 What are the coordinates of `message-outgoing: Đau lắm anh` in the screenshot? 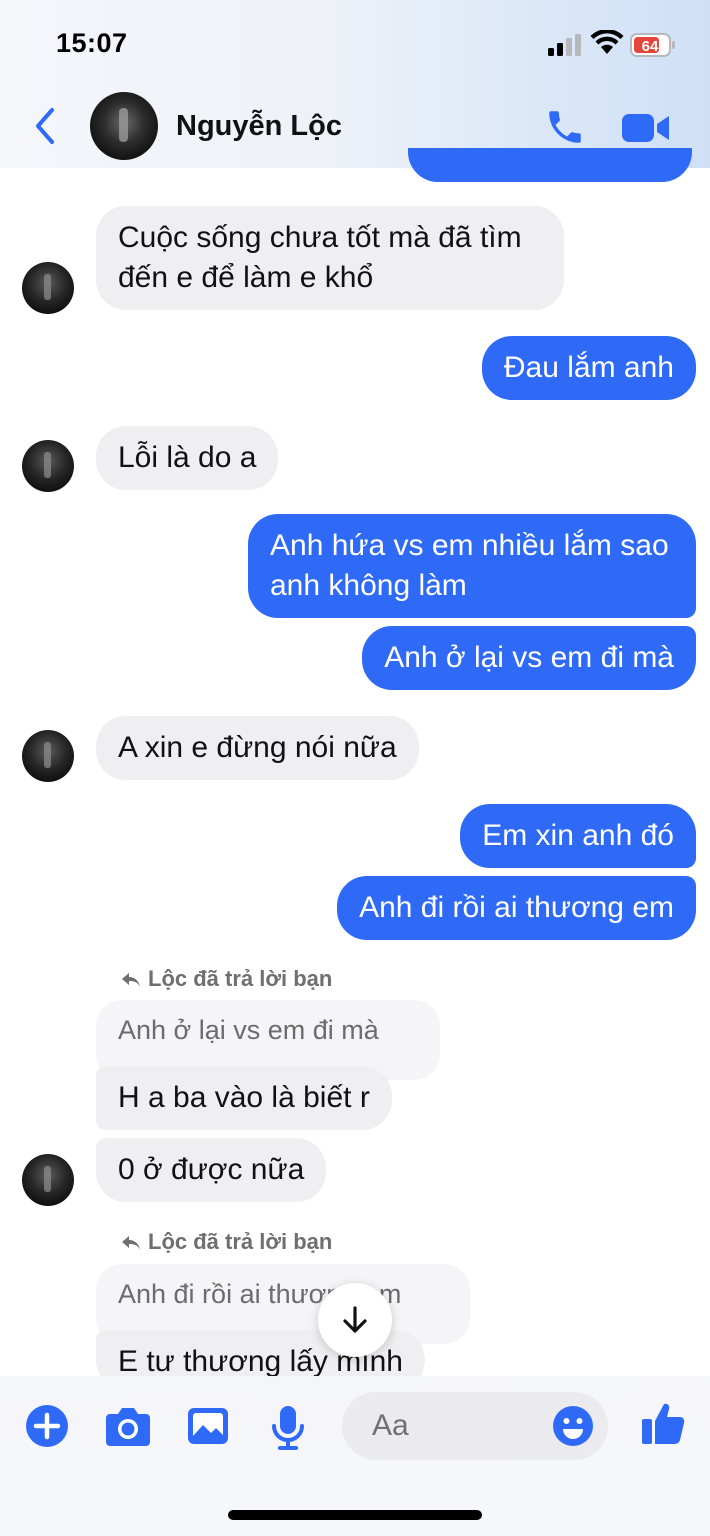 It's located at (588, 368).